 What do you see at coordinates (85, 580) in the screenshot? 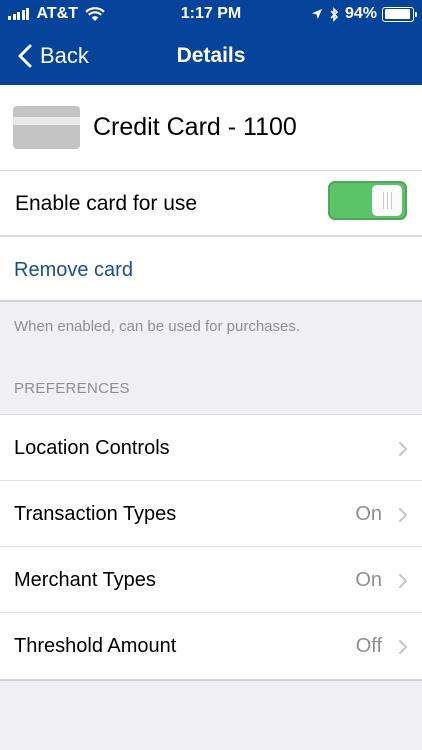
I see `pref-label: Merchant Types` at bounding box center [85, 580].